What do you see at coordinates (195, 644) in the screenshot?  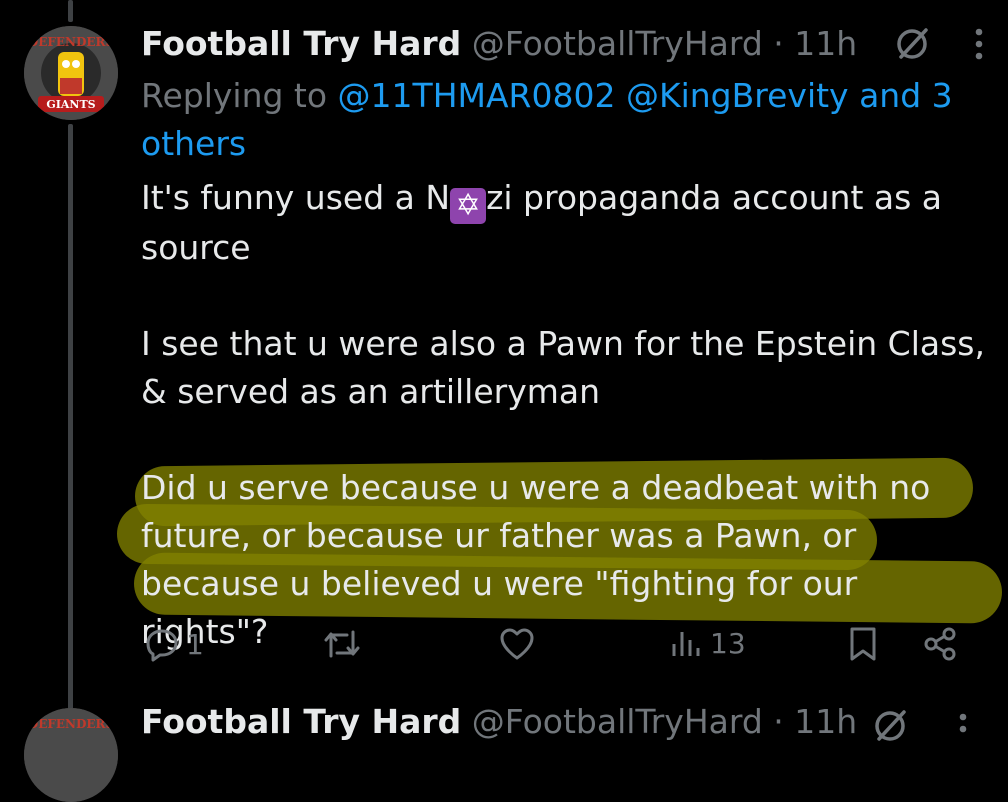 I see `reply-count: 1` at bounding box center [195, 644].